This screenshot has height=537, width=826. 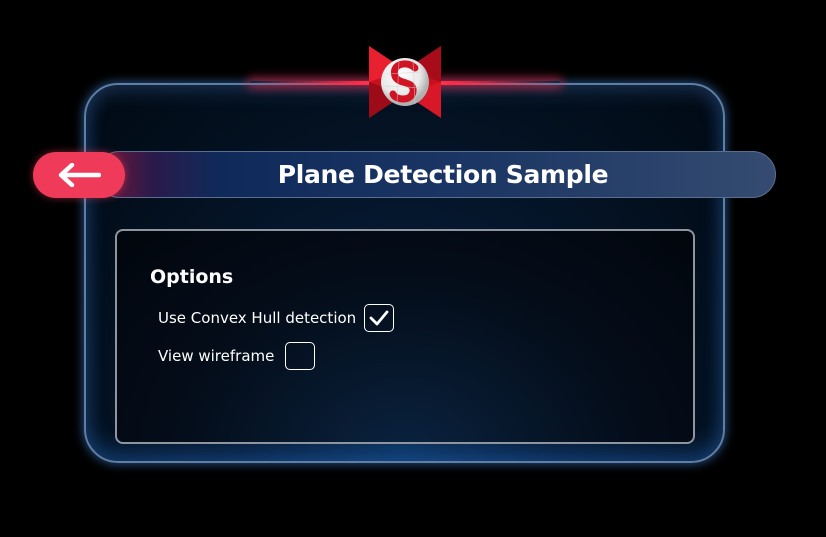 I want to click on convex-hull-checkbox, so click(x=379, y=318).